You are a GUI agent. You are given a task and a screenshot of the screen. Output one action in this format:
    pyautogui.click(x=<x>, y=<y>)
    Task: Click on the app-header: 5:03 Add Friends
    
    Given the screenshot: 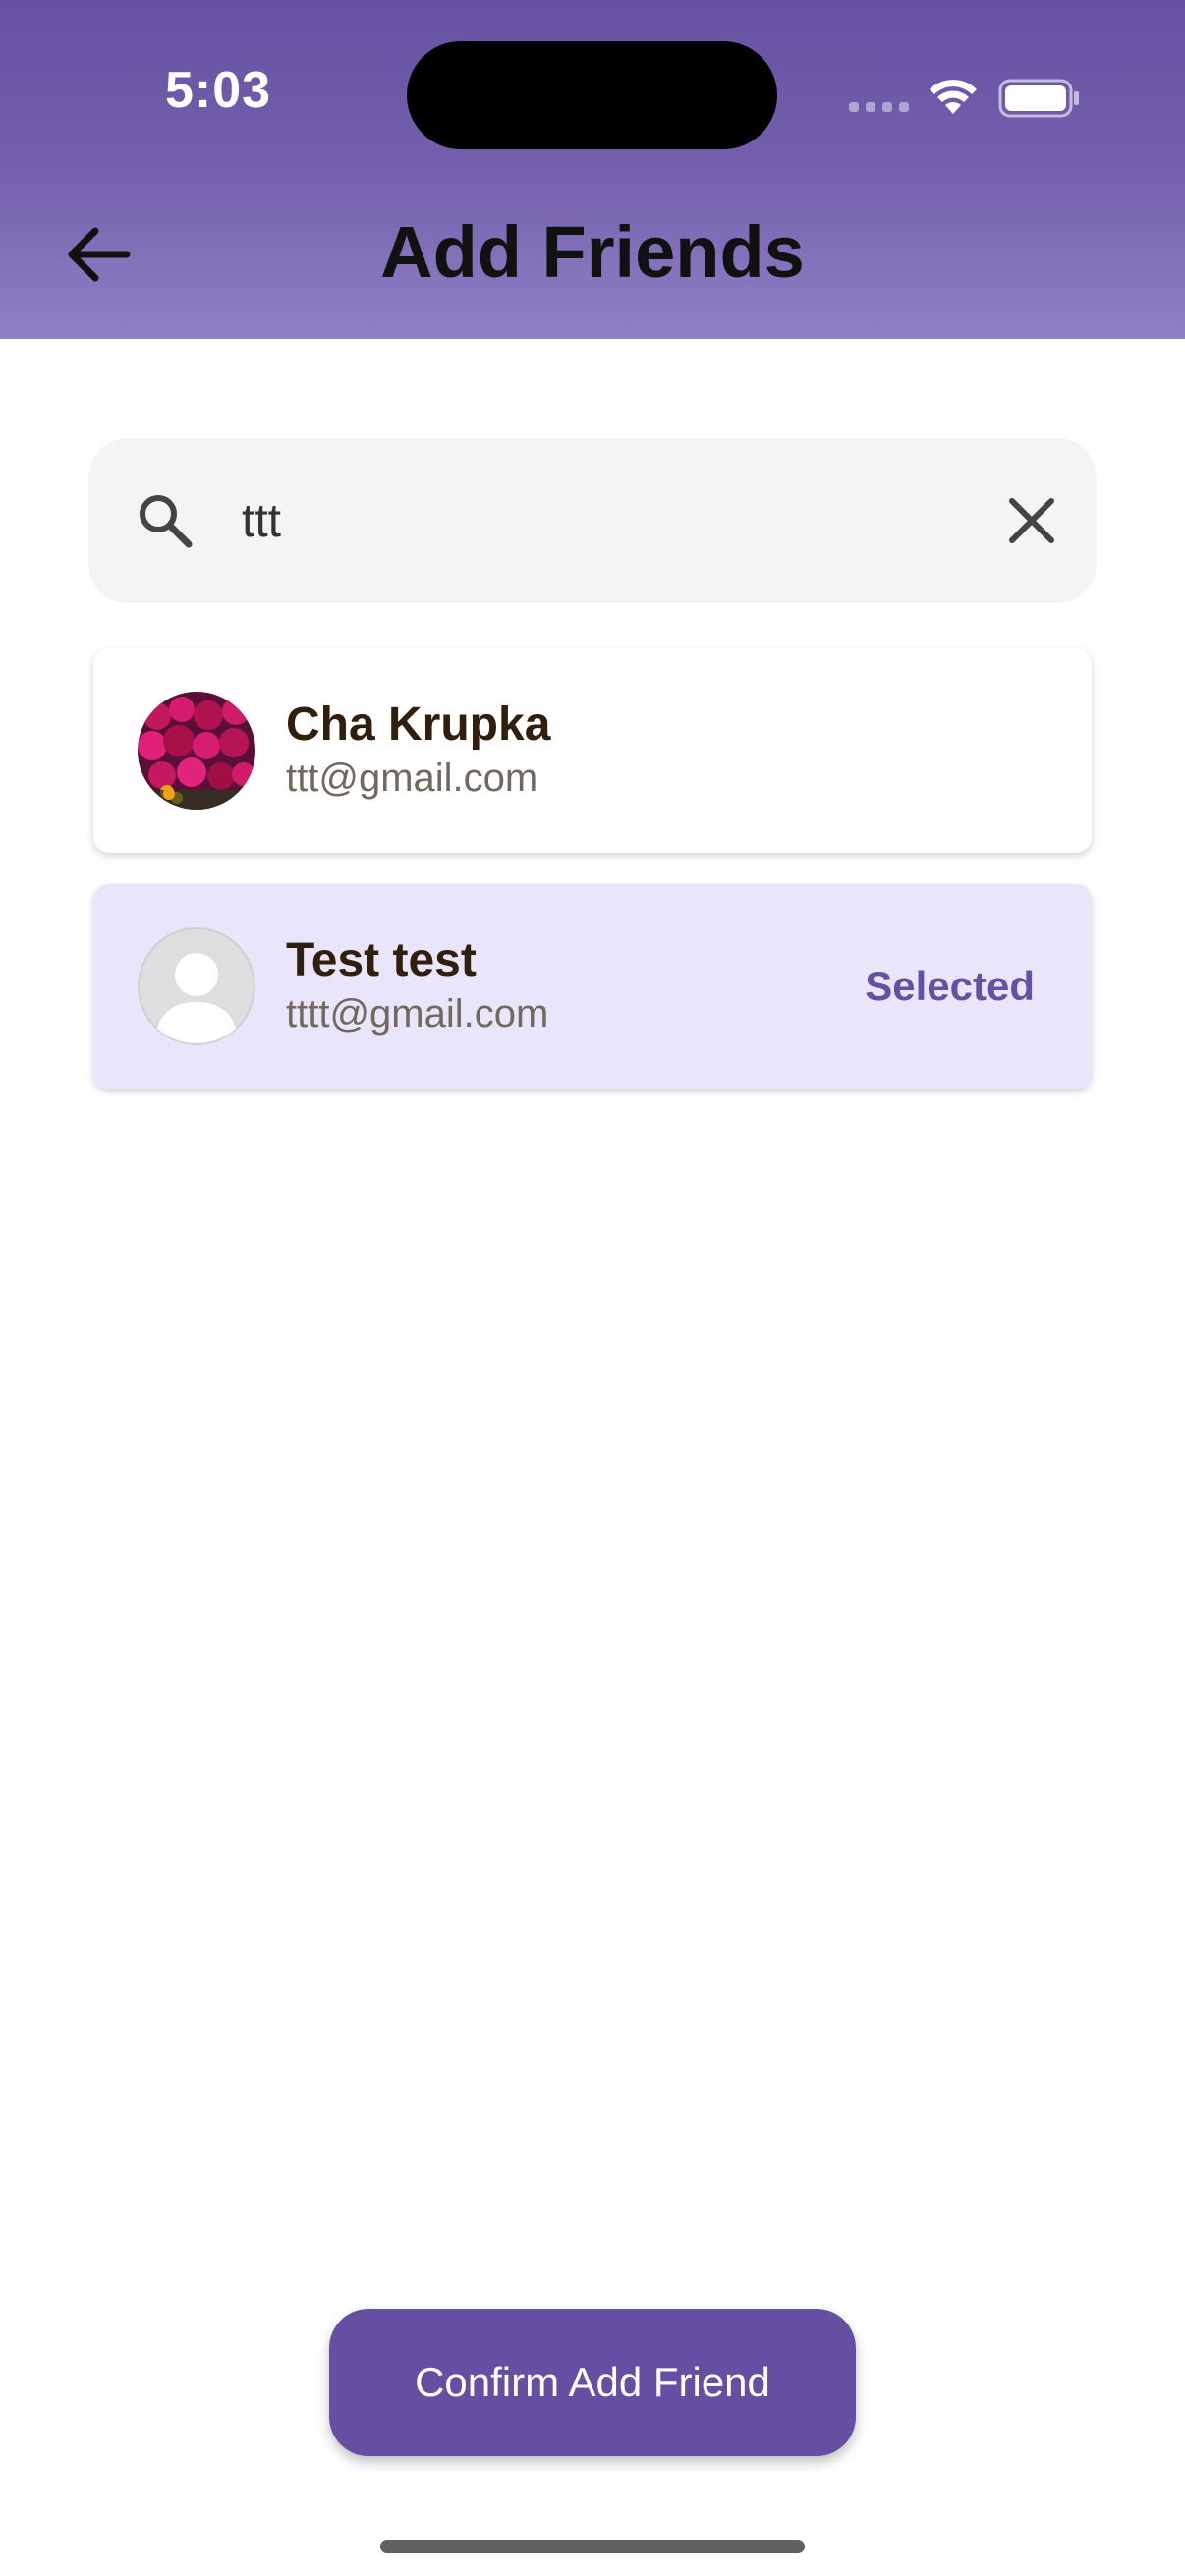 What is the action you would take?
    pyautogui.click(x=592, y=169)
    